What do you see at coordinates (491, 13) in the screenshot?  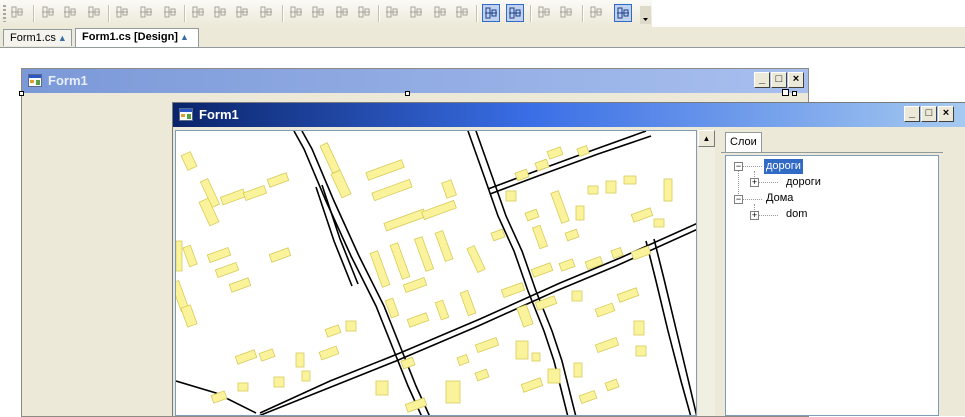 I see `center-horizontally-icon` at bounding box center [491, 13].